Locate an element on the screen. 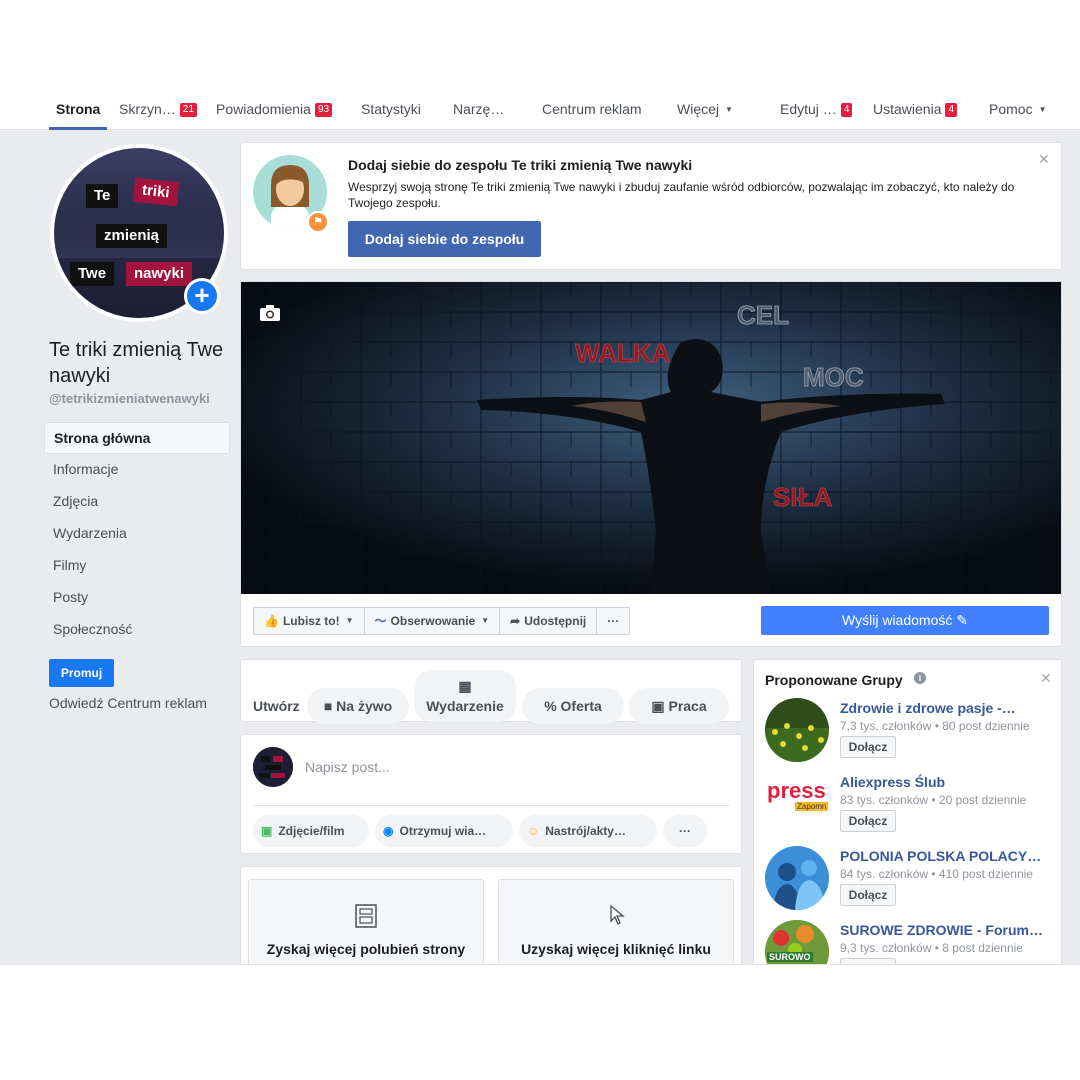 The image size is (1080, 1080). more-options-button: ··· is located at coordinates (613, 621).